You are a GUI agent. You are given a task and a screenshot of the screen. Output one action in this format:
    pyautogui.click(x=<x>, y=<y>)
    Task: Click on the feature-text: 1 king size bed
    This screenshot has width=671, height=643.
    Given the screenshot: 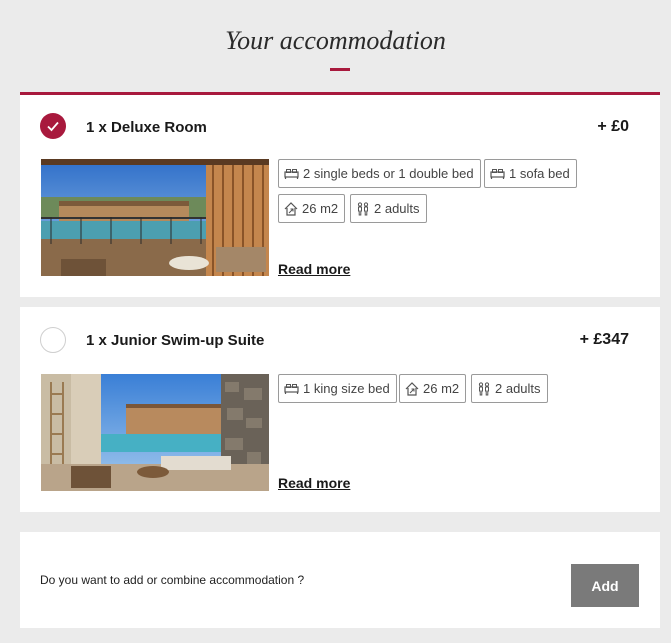 What is the action you would take?
    pyautogui.click(x=346, y=388)
    